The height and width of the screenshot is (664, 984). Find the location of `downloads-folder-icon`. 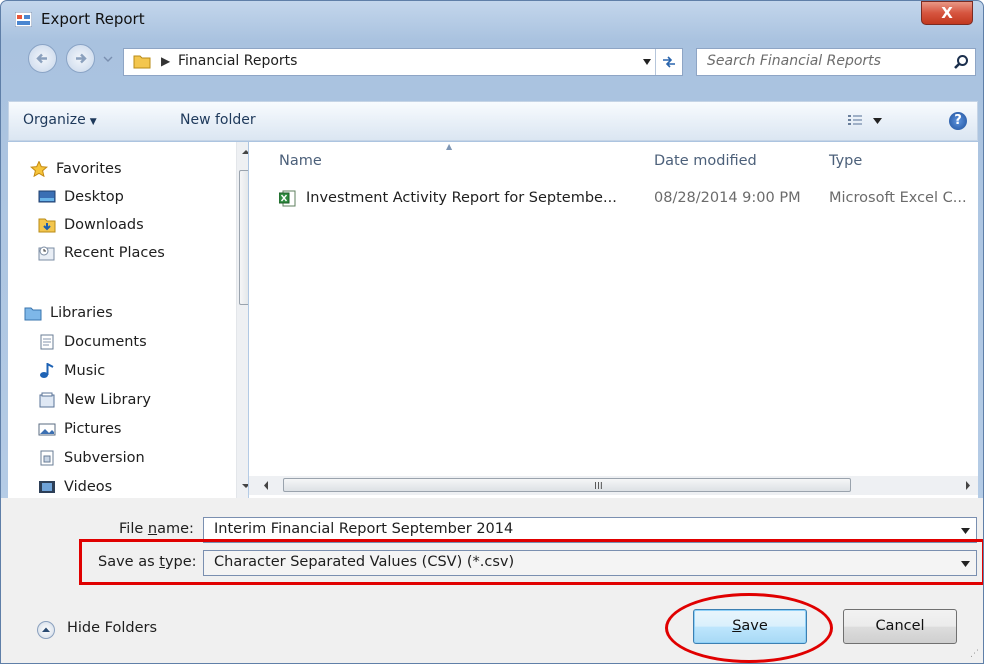

downloads-folder-icon is located at coordinates (47, 225).